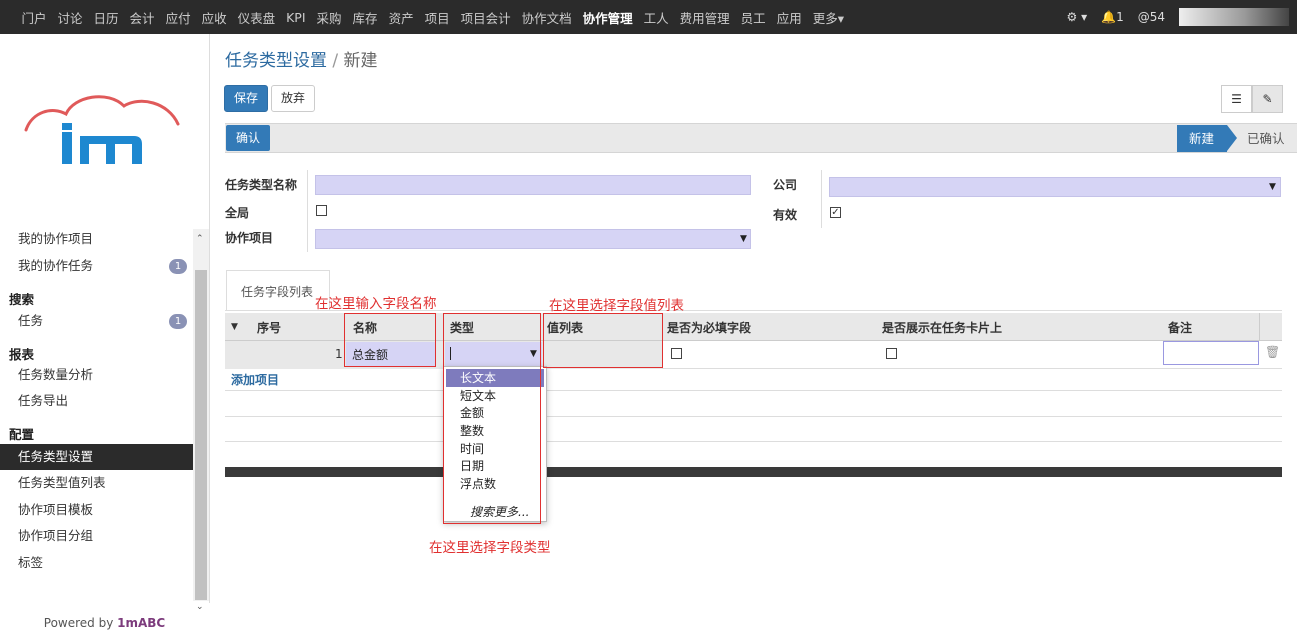  I want to click on list-view-icon: ☰, so click(1236, 99).